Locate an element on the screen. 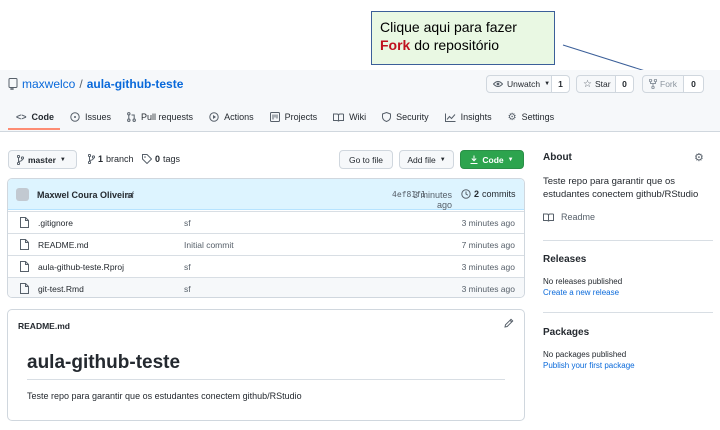 The image size is (720, 430). project-icon is located at coordinates (274, 117).